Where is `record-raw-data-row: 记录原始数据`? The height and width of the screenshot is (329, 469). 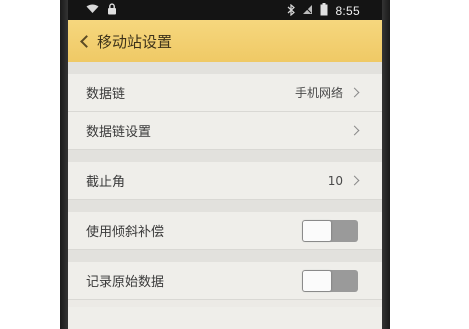 record-raw-data-row: 记录原始数据 is located at coordinates (225, 281).